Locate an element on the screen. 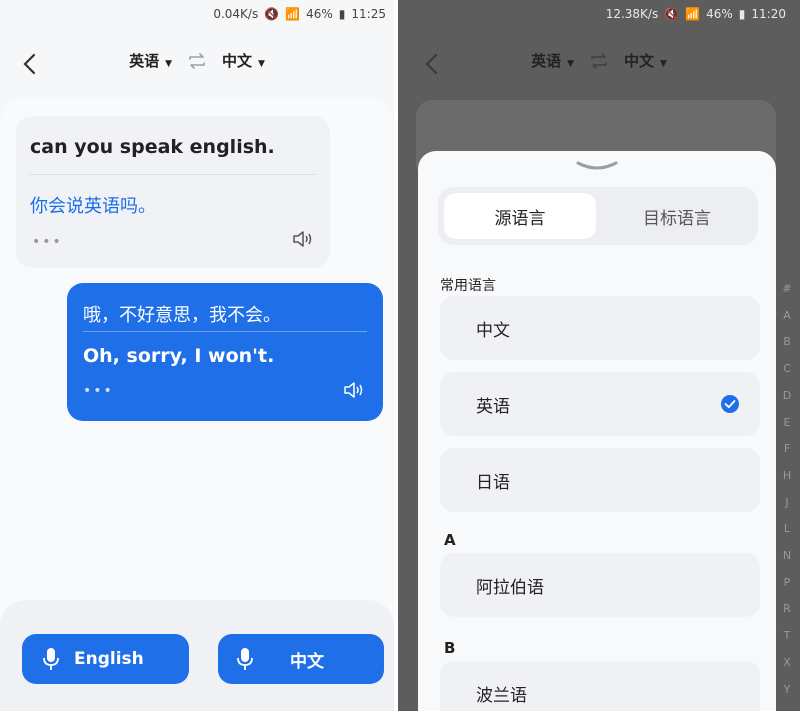 The width and height of the screenshot is (800, 711). index-letter: # is located at coordinates (786, 289).